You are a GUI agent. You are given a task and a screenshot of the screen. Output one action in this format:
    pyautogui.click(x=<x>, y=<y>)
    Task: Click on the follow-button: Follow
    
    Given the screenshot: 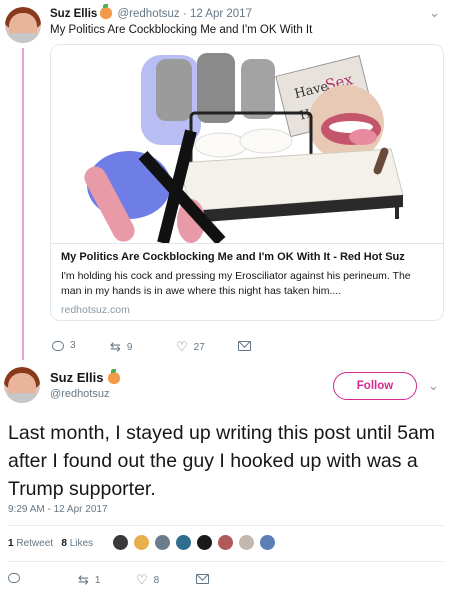 What is the action you would take?
    pyautogui.click(x=375, y=386)
    